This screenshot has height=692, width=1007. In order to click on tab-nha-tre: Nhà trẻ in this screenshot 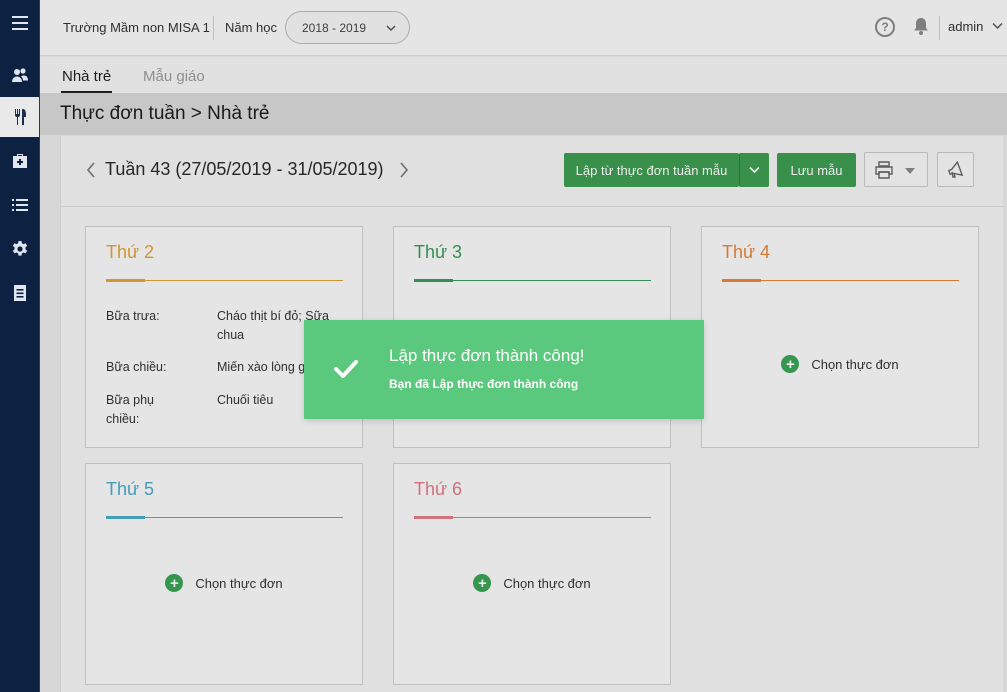, I will do `click(86, 80)`.